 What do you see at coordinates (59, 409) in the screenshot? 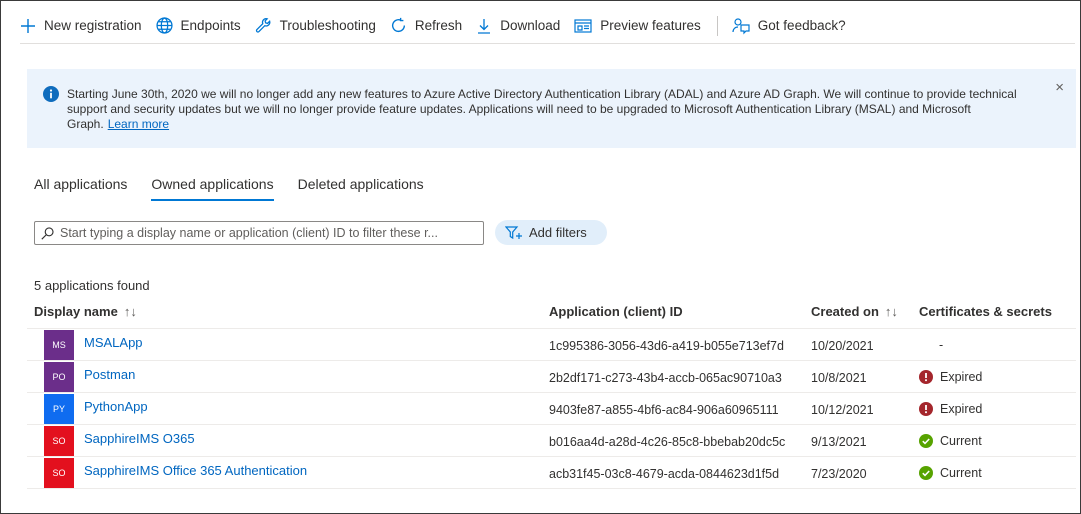
I see `app-avatar: PY` at bounding box center [59, 409].